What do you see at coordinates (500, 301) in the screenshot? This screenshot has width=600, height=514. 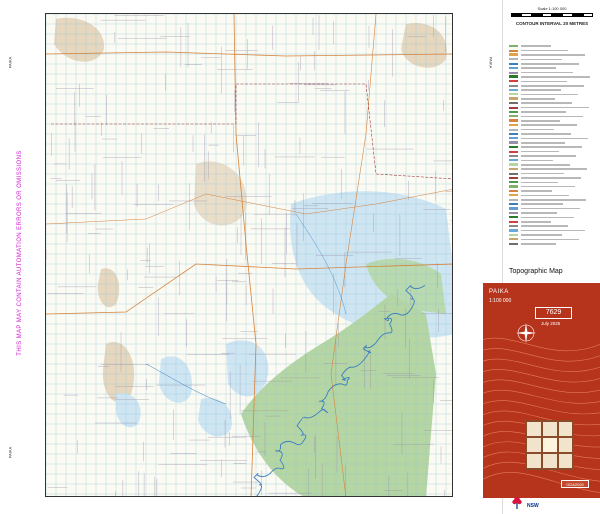 I see `cover-scale: 1:100 000` at bounding box center [500, 301].